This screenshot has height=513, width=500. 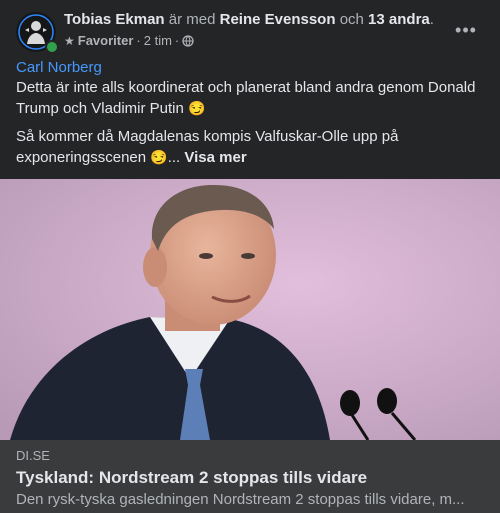 What do you see at coordinates (192, 19) in the screenshot?
I see `with-text: är med` at bounding box center [192, 19].